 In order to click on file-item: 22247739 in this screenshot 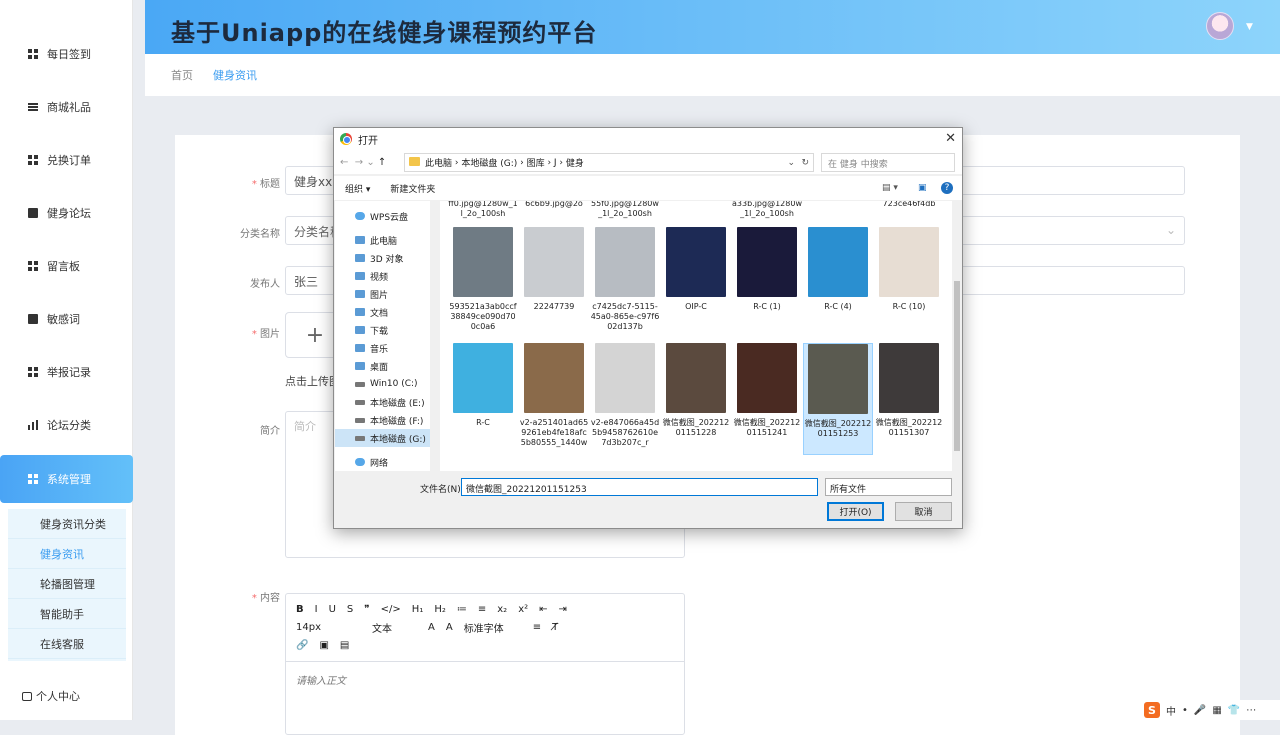, I will do `click(554, 283)`.